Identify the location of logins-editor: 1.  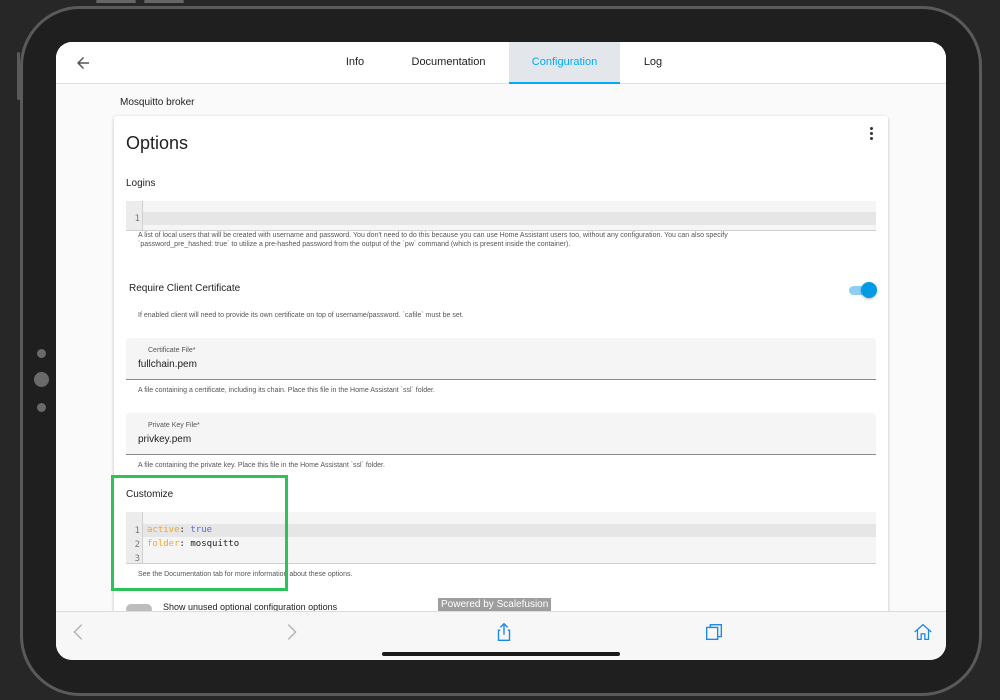
(501, 216).